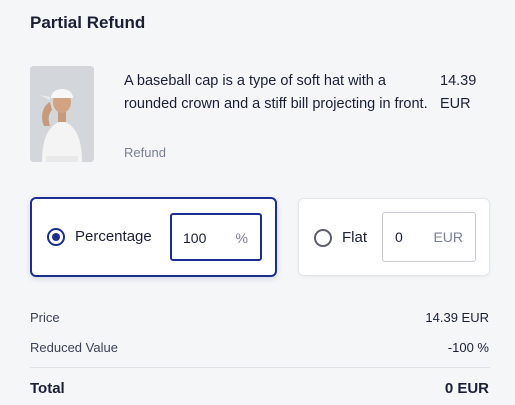  What do you see at coordinates (195, 238) in the screenshot?
I see `percentage-input-value: 100` at bounding box center [195, 238].